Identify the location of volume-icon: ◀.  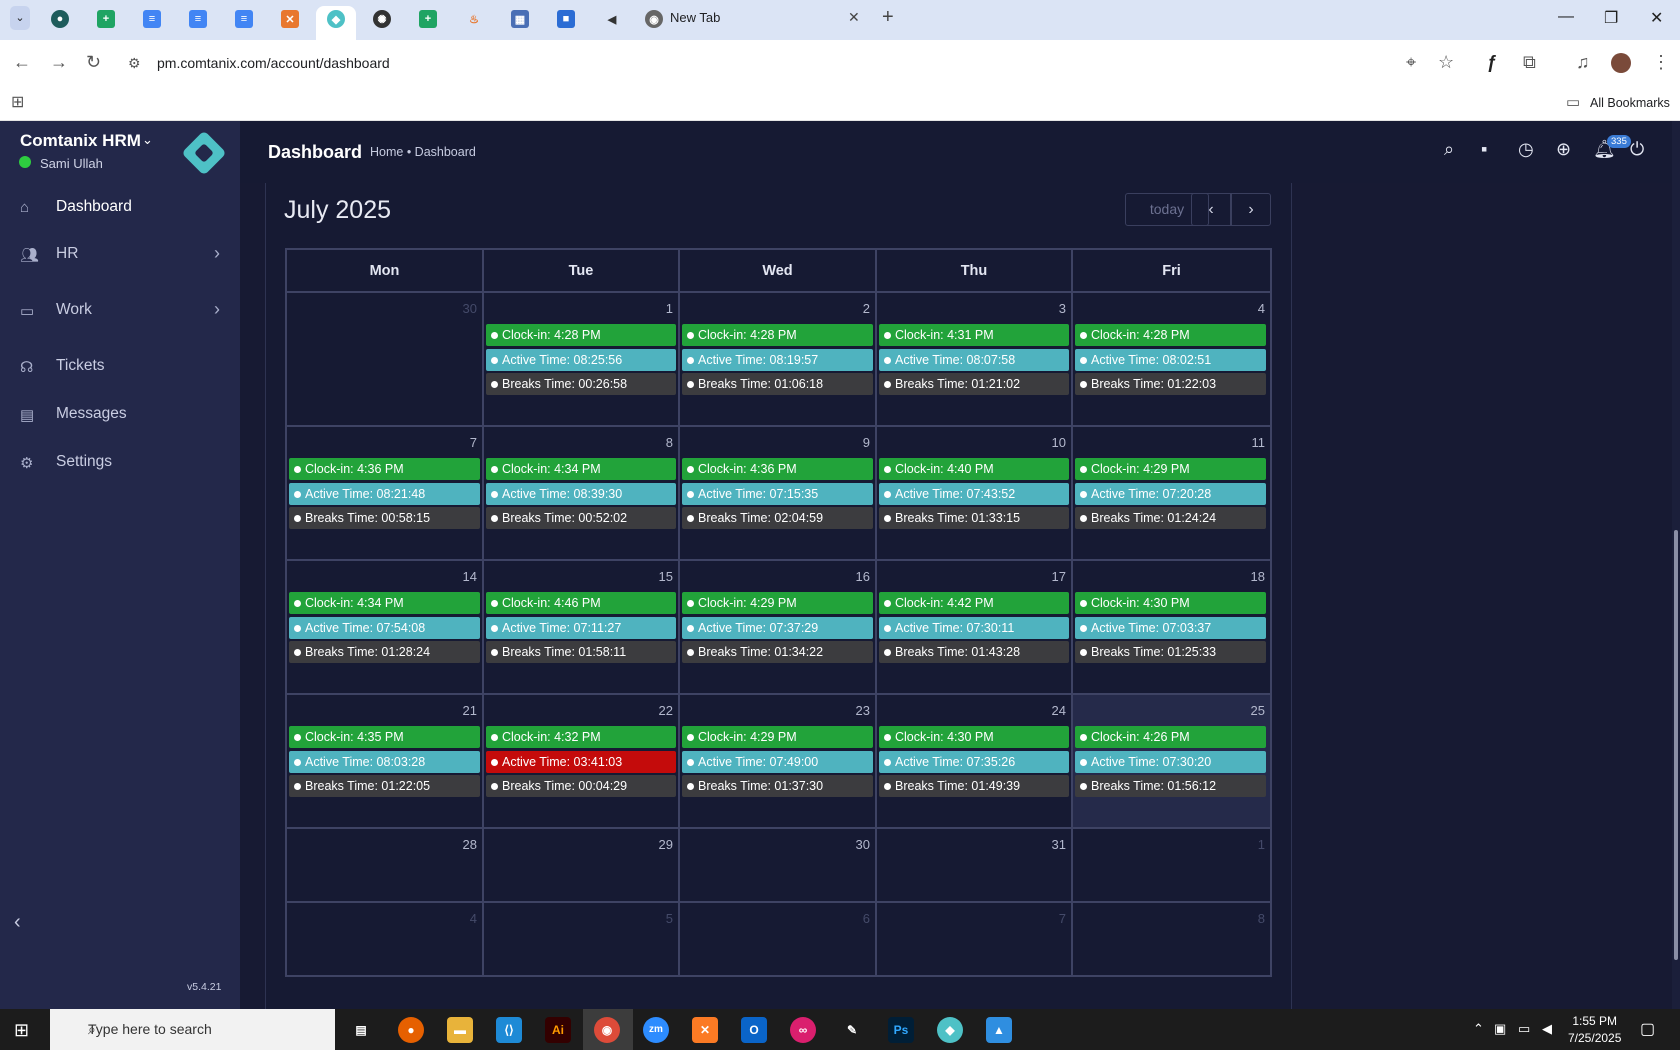
(1547, 1029).